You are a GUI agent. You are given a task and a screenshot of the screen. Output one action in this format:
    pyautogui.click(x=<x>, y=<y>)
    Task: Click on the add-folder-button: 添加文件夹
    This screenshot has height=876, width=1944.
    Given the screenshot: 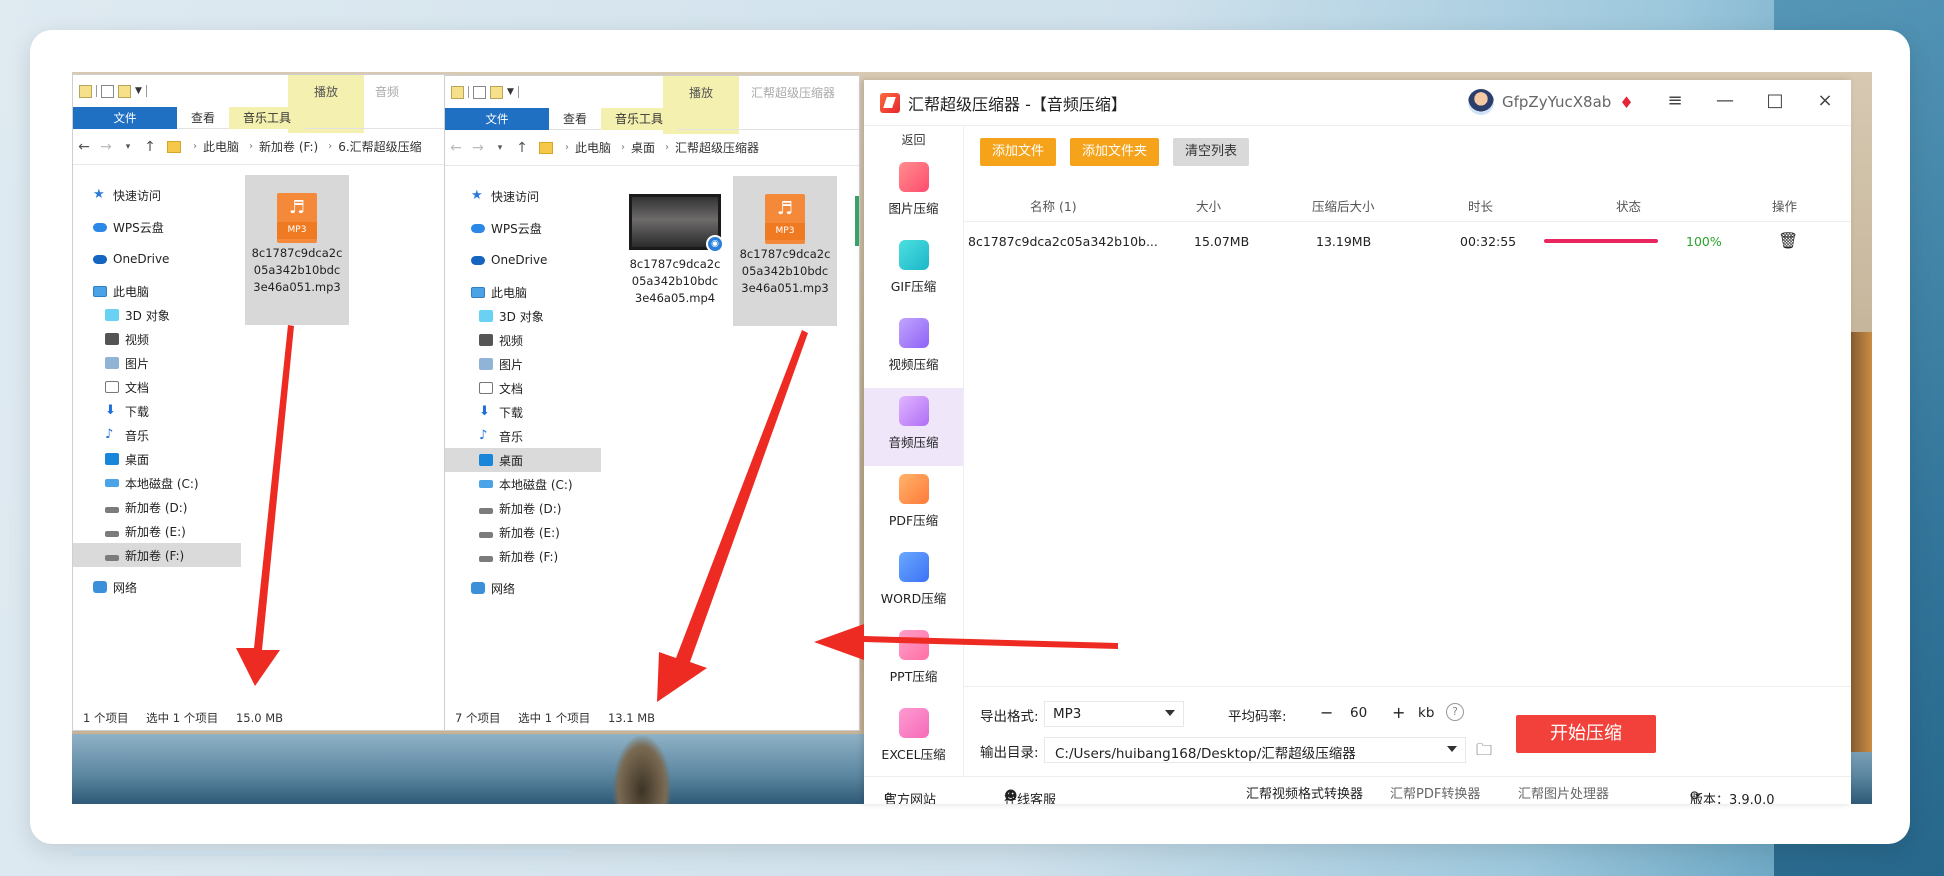 What is the action you would take?
    pyautogui.click(x=1115, y=152)
    